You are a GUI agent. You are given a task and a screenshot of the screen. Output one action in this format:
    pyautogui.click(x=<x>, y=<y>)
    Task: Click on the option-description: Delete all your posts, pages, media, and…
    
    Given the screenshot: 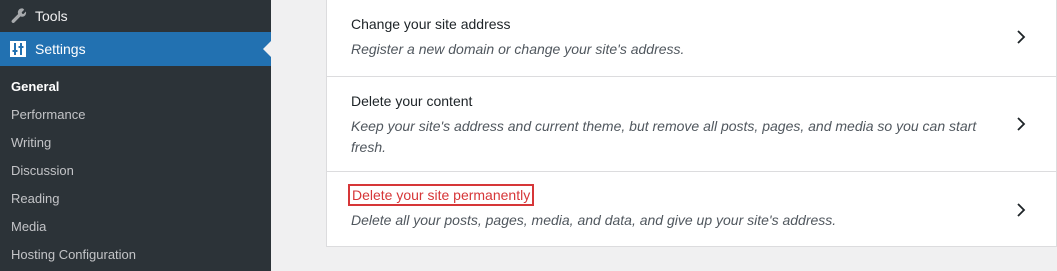 What is the action you would take?
    pyautogui.click(x=594, y=220)
    